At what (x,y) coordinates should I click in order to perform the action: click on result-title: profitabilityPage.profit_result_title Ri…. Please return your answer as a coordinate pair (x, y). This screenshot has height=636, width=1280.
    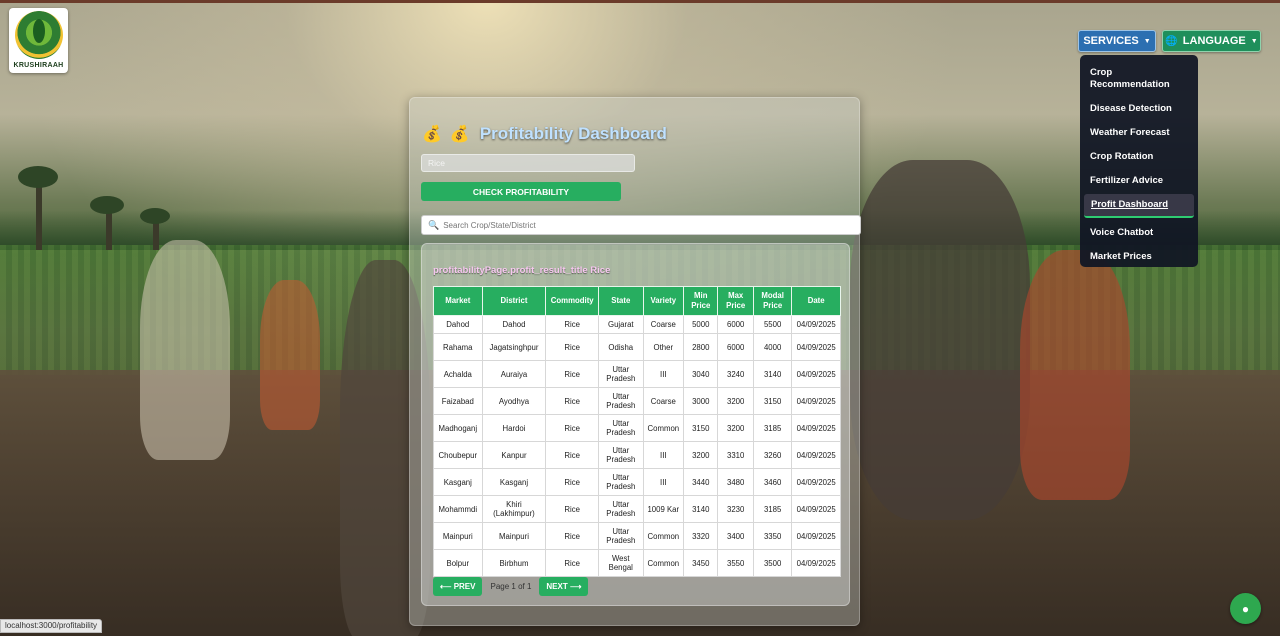
    Looking at the image, I should click on (522, 270).